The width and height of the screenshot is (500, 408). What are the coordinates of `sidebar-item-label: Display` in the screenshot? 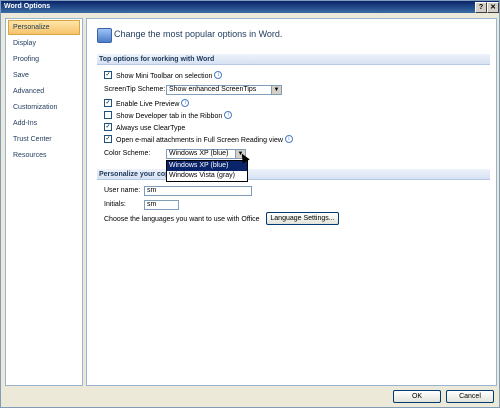 It's located at (24, 43).